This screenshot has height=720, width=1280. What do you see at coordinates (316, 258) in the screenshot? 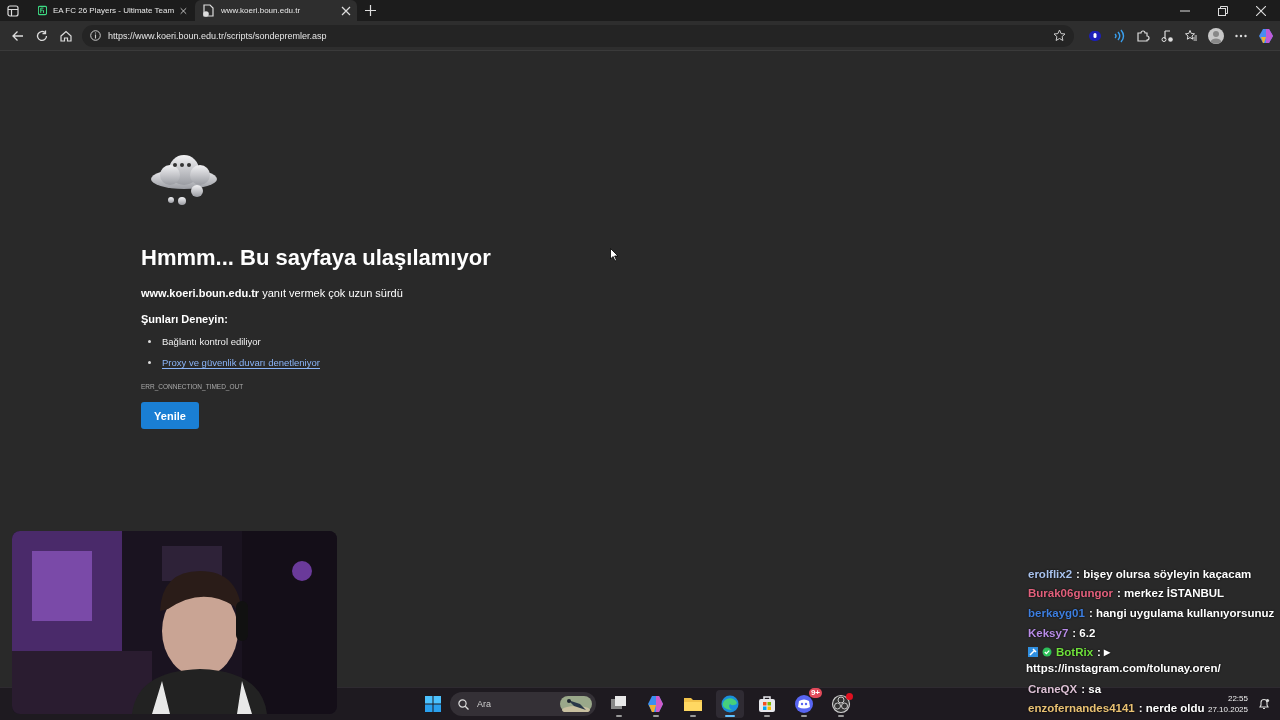
I see `error-heading: Hmmm... Bu sayfaya ulaşılamıyor` at bounding box center [316, 258].